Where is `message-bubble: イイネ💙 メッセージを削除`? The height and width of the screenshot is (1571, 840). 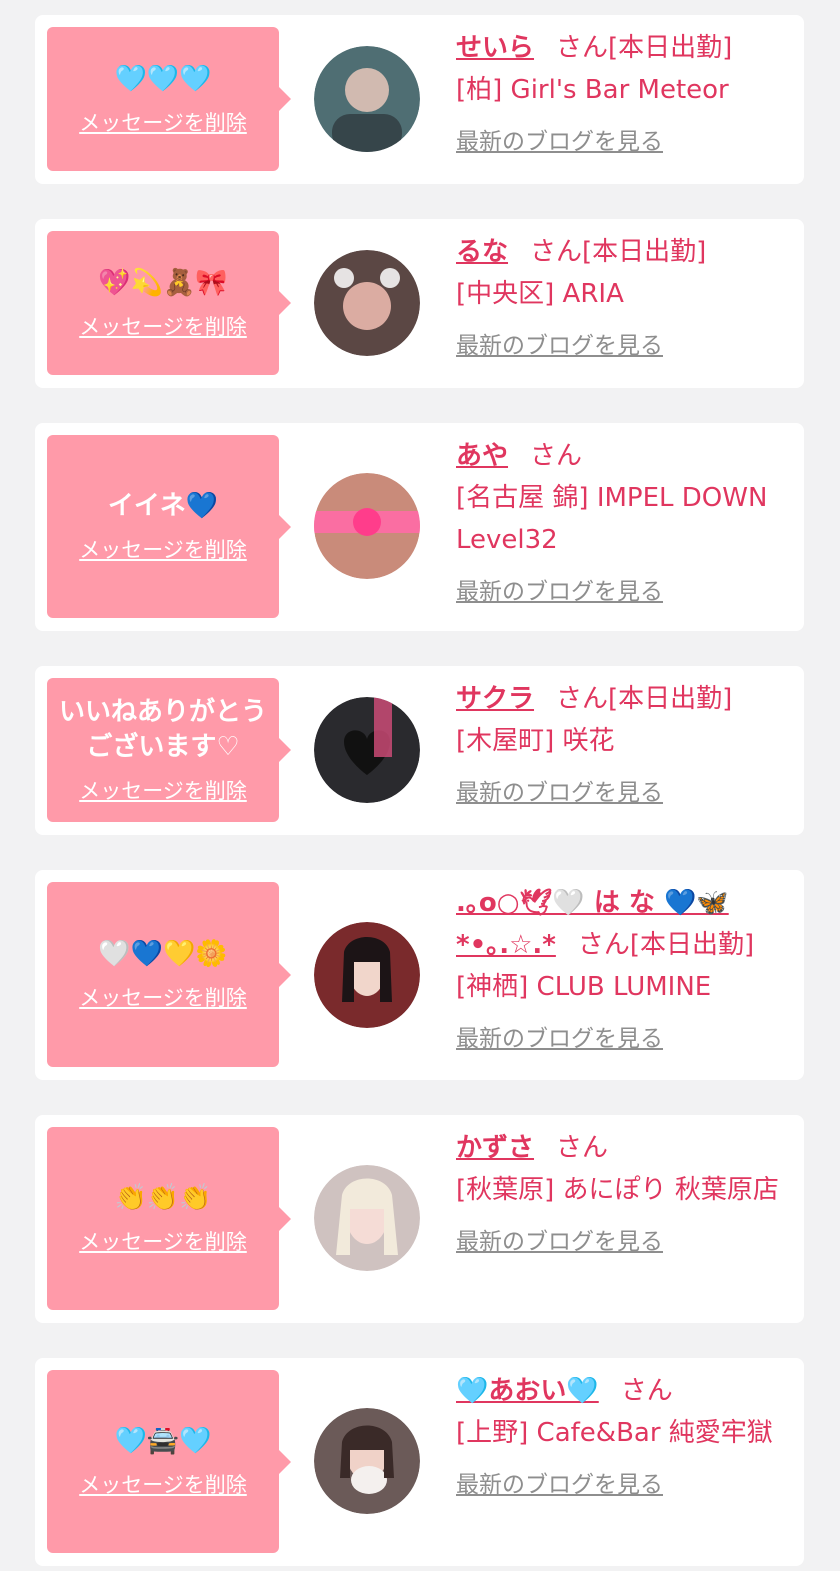
message-bubble: イイネ💙 メッセージを削除 is located at coordinates (169, 526).